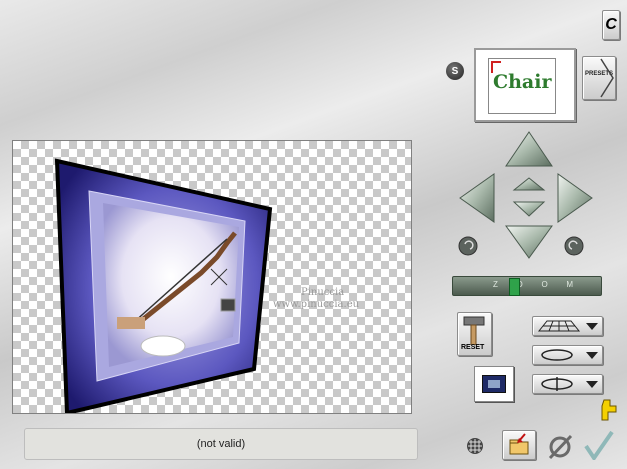 This screenshot has width=627, height=469. Describe the element at coordinates (560, 447) in the screenshot. I see `cancel-icon` at that location.